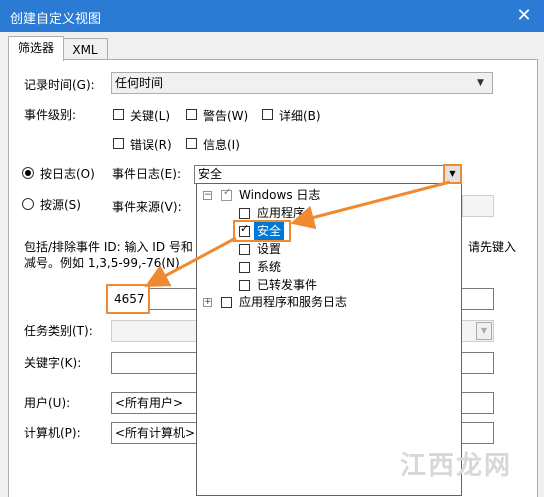 This screenshot has height=497, width=544. What do you see at coordinates (227, 192) in the screenshot?
I see `partial-check-icon: ✓` at bounding box center [227, 192].